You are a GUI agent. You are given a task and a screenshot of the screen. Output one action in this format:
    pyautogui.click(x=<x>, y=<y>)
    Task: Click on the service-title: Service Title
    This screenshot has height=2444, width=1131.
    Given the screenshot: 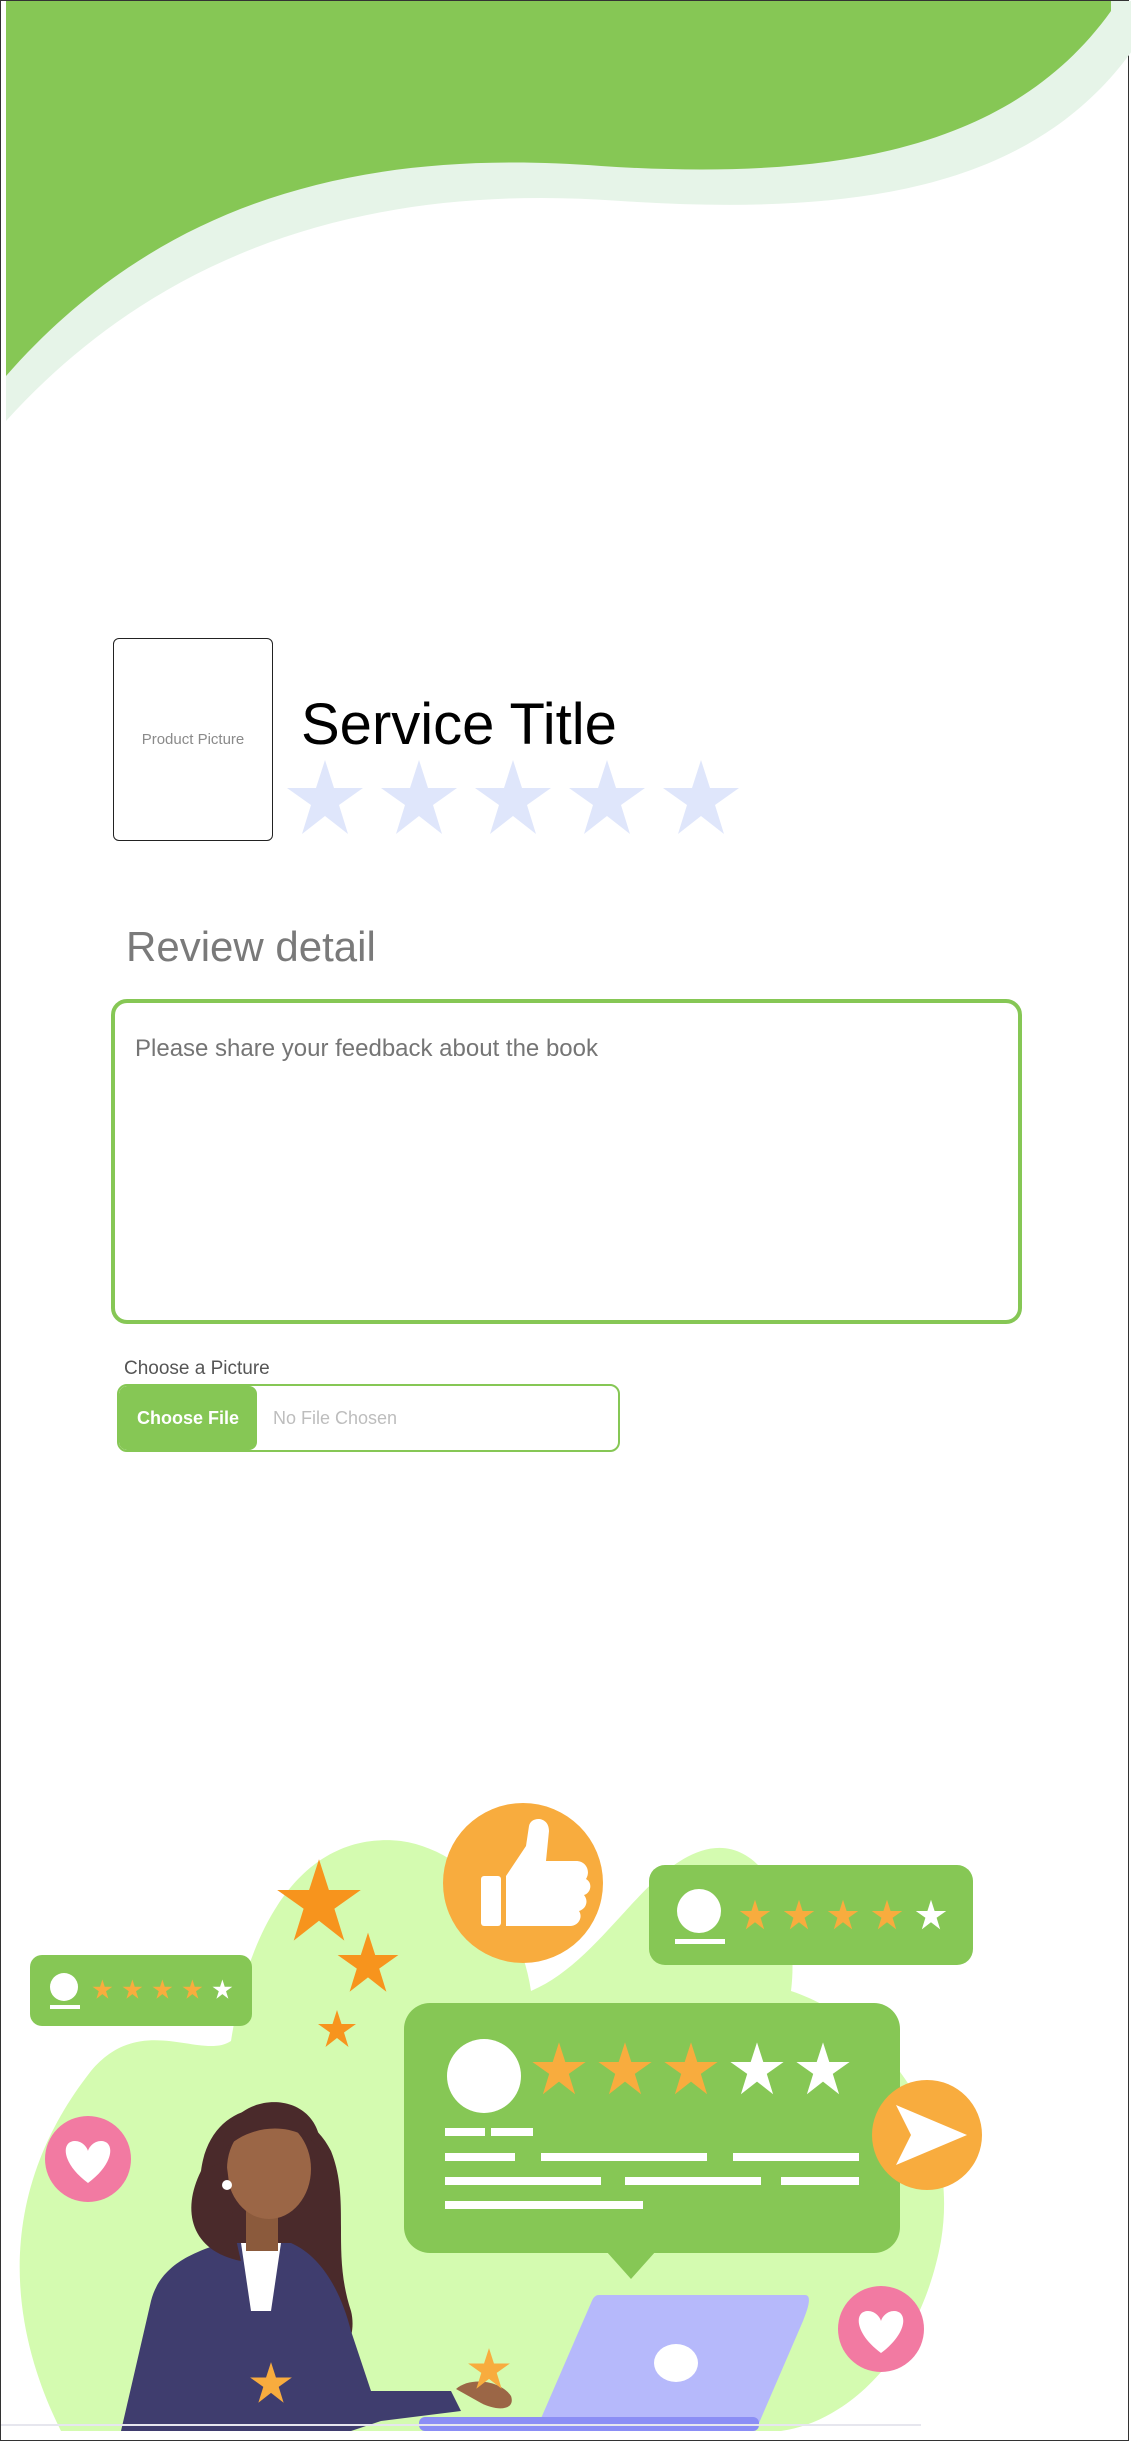 What is the action you would take?
    pyautogui.click(x=459, y=724)
    